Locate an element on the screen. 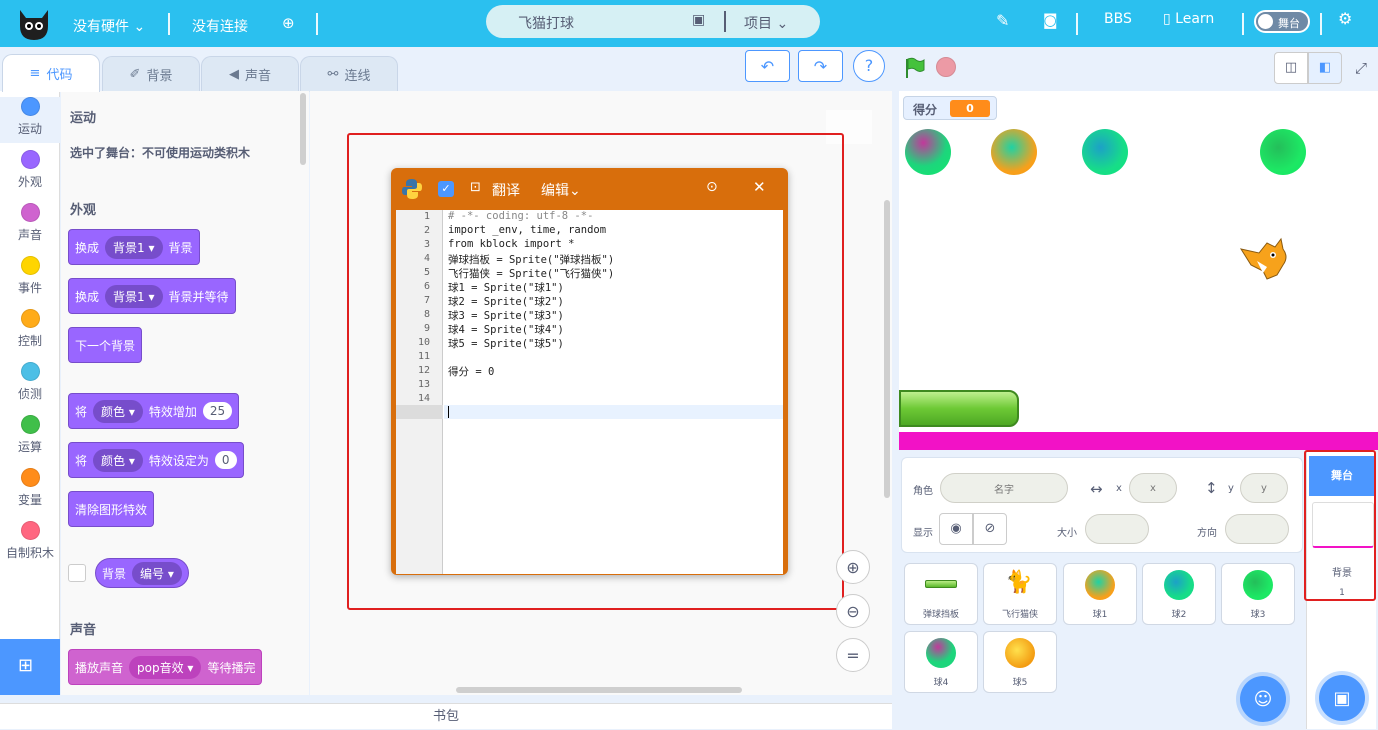 This screenshot has height=730, width=1378. app-logo is located at coordinates (34, 23).